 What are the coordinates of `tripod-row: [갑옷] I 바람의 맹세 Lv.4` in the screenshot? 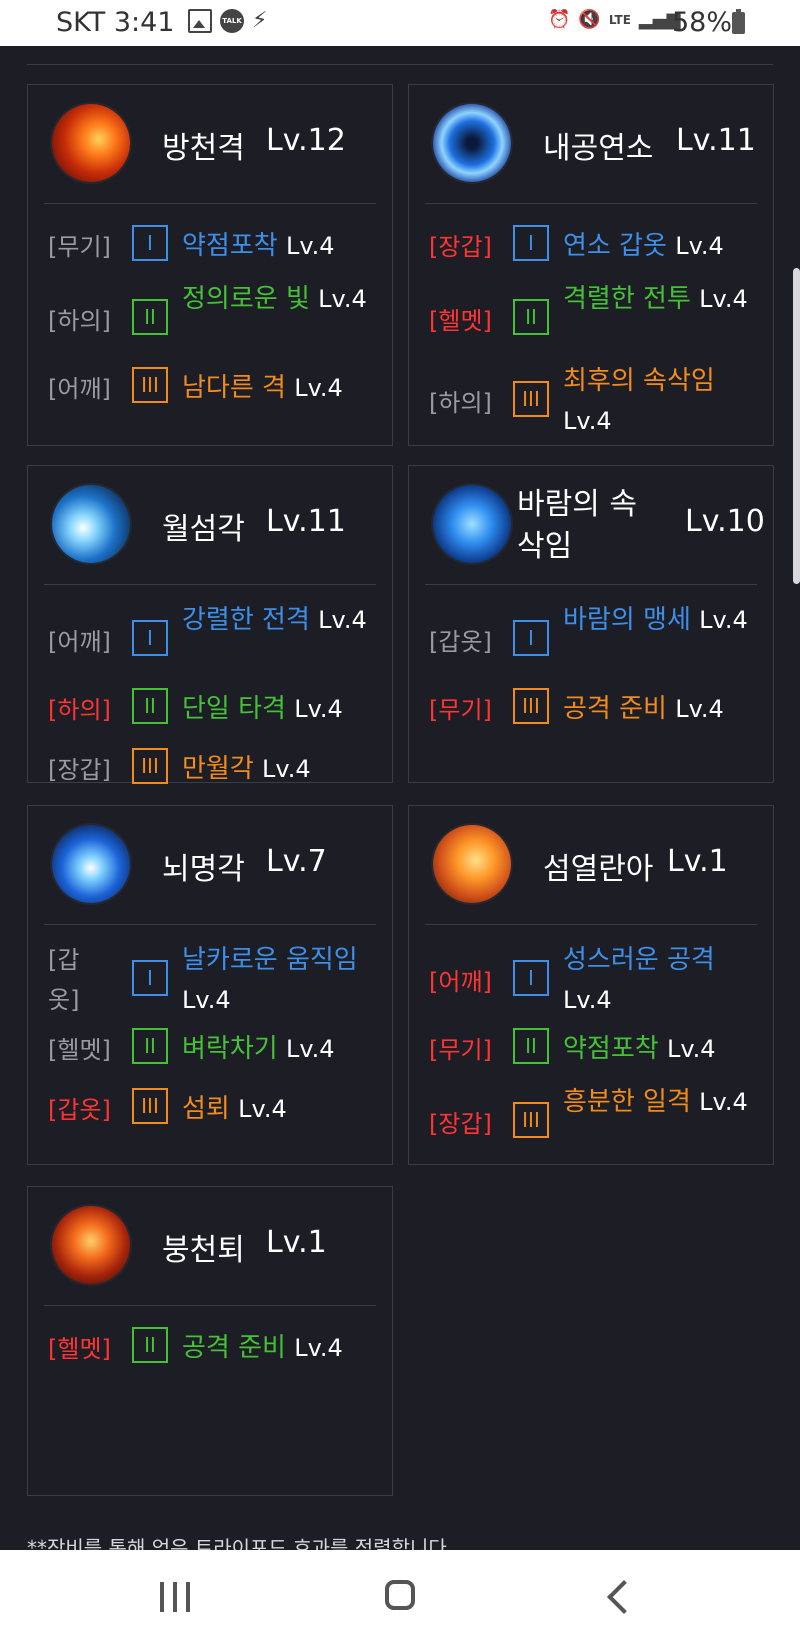 It's located at (596, 639).